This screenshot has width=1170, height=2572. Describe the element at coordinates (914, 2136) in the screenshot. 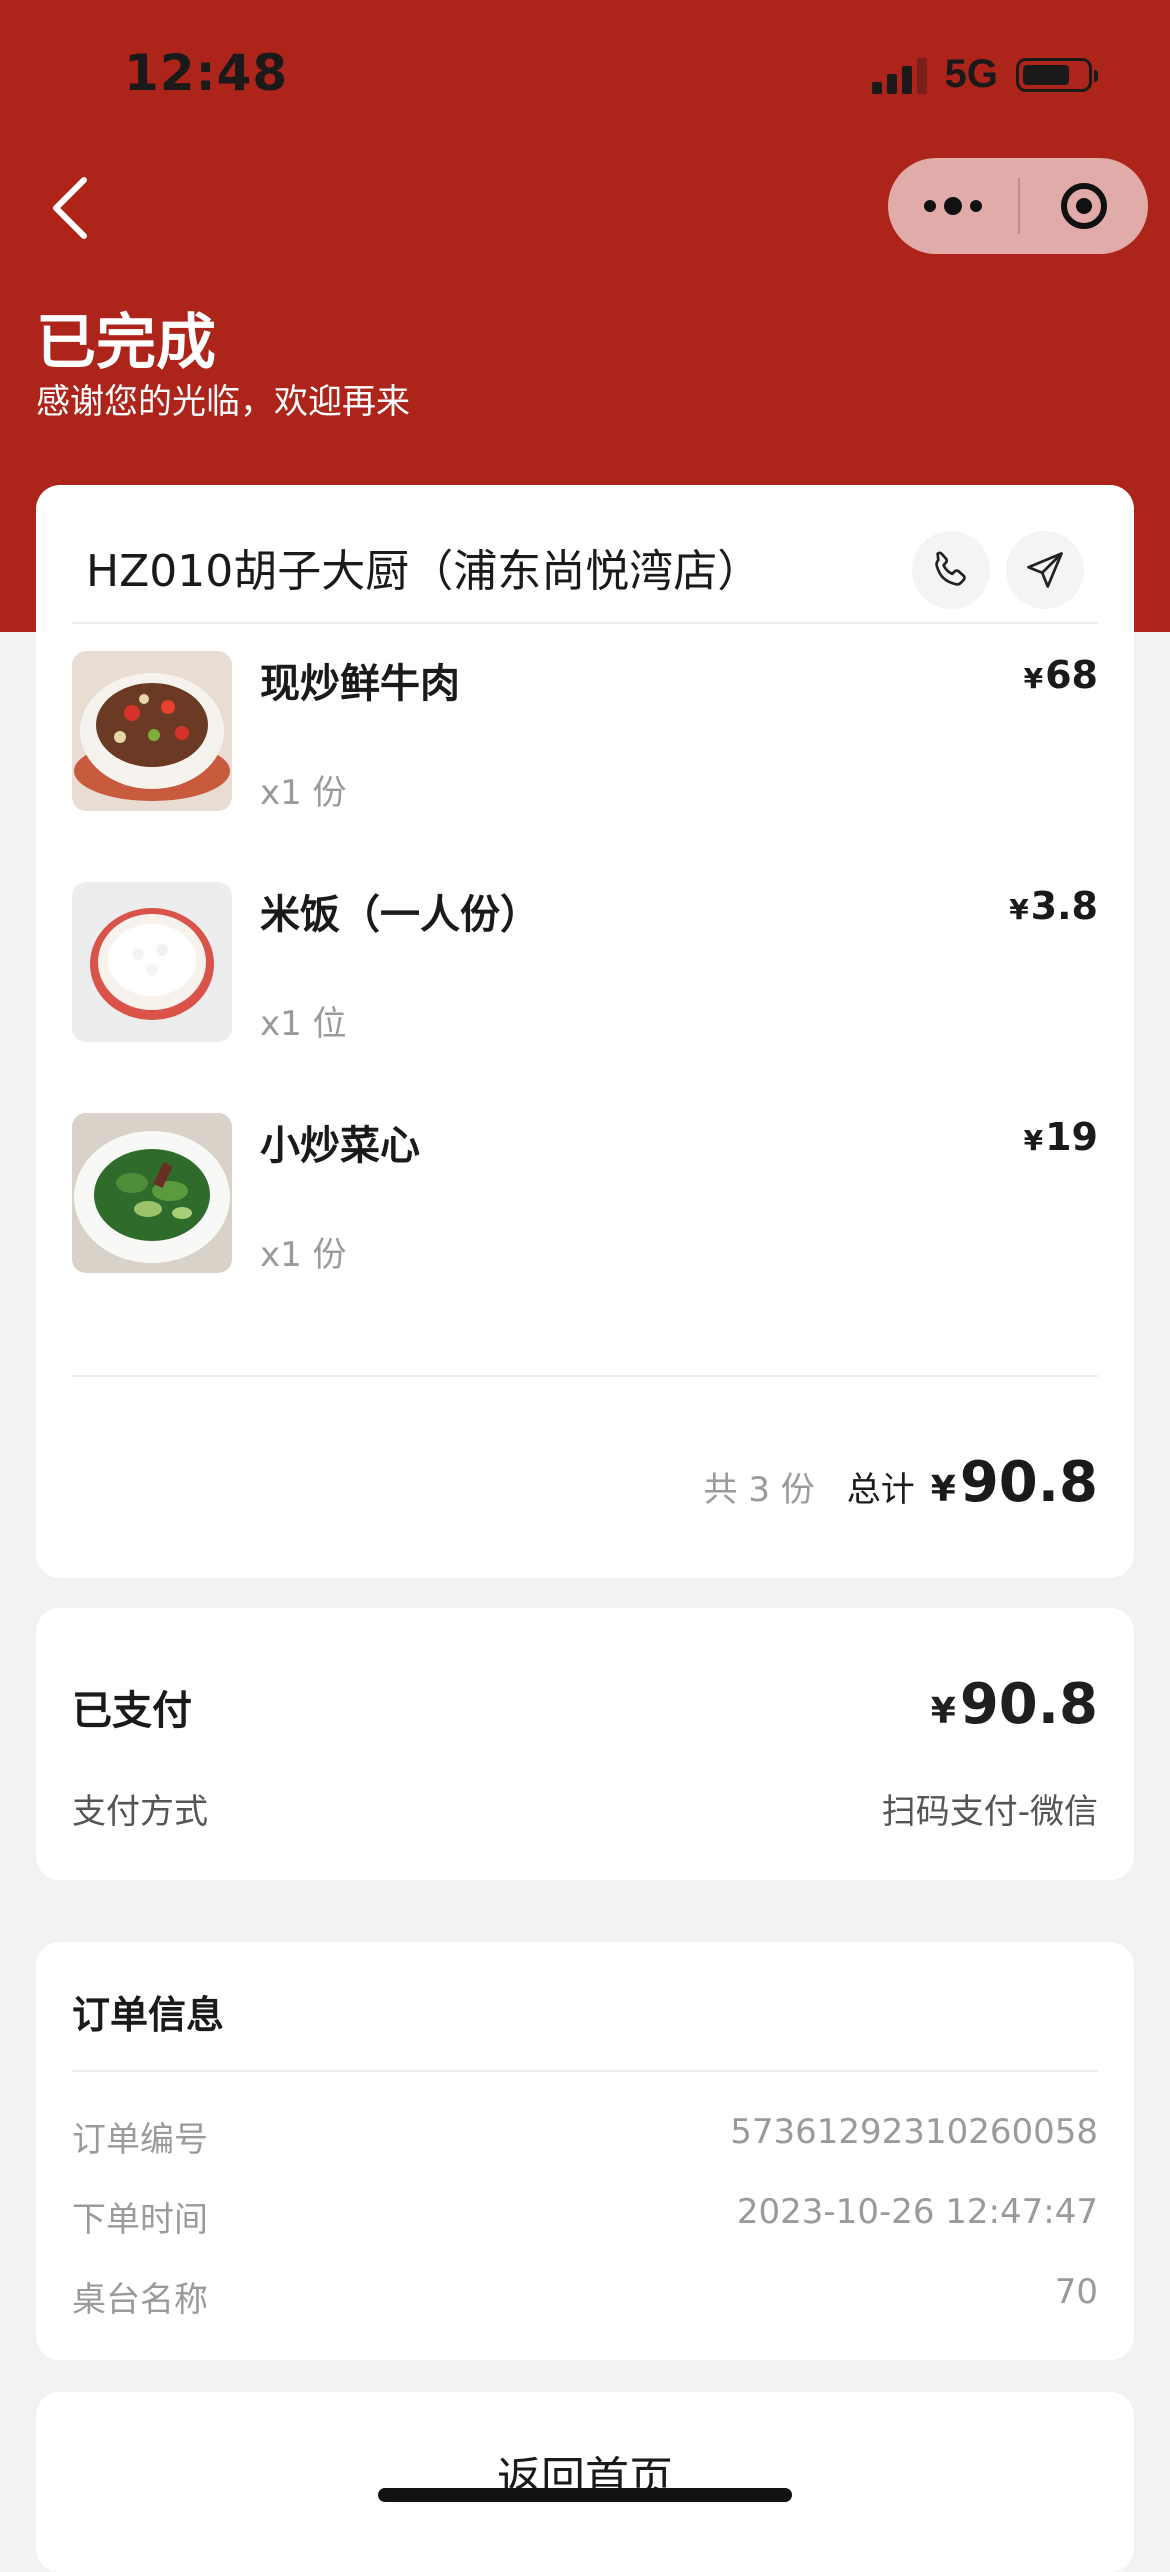

I see `order-number-value: 57361292310260058` at that location.